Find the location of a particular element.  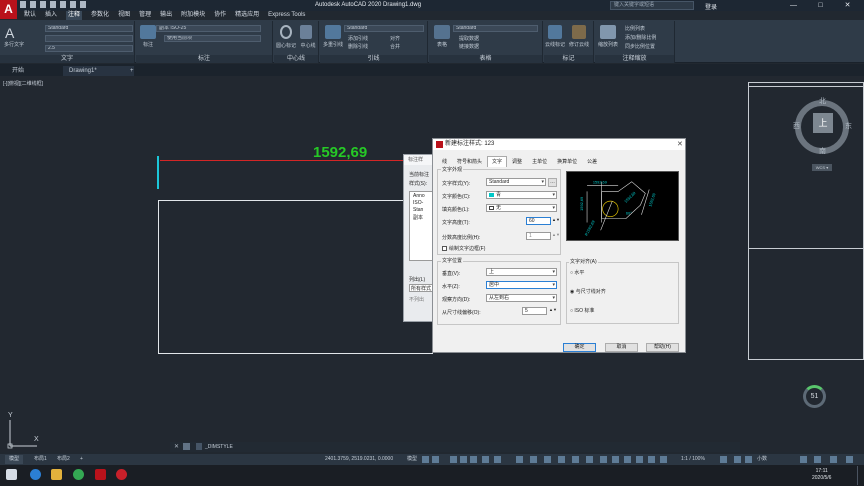

dimension-icon is located at coordinates (148, 32).